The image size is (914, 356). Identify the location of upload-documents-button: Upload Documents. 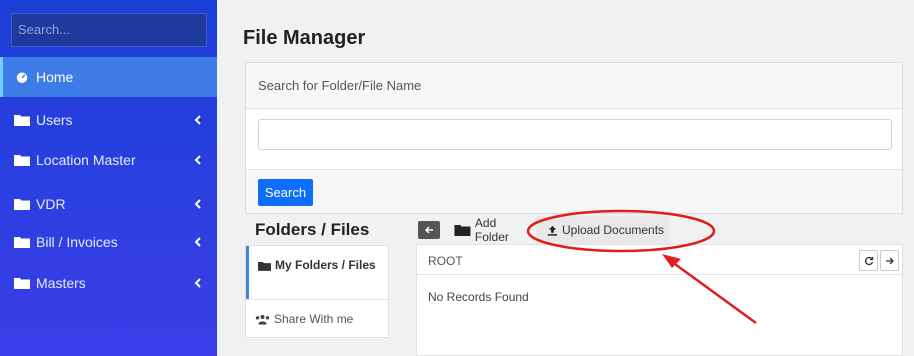
(602, 230).